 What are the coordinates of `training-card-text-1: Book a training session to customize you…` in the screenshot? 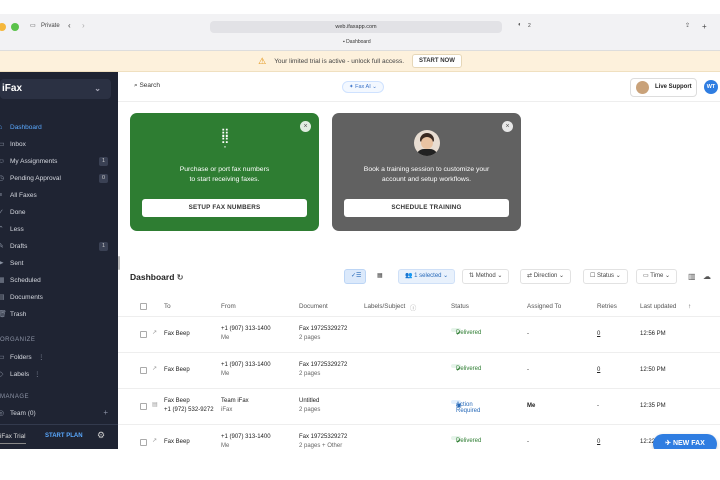 It's located at (426, 169).